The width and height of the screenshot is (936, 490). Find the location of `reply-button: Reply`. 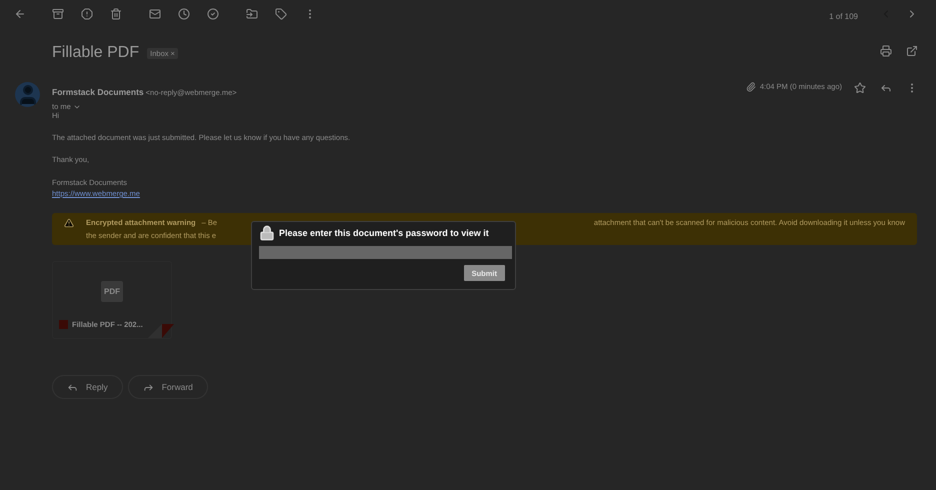

reply-button: Reply is located at coordinates (87, 387).